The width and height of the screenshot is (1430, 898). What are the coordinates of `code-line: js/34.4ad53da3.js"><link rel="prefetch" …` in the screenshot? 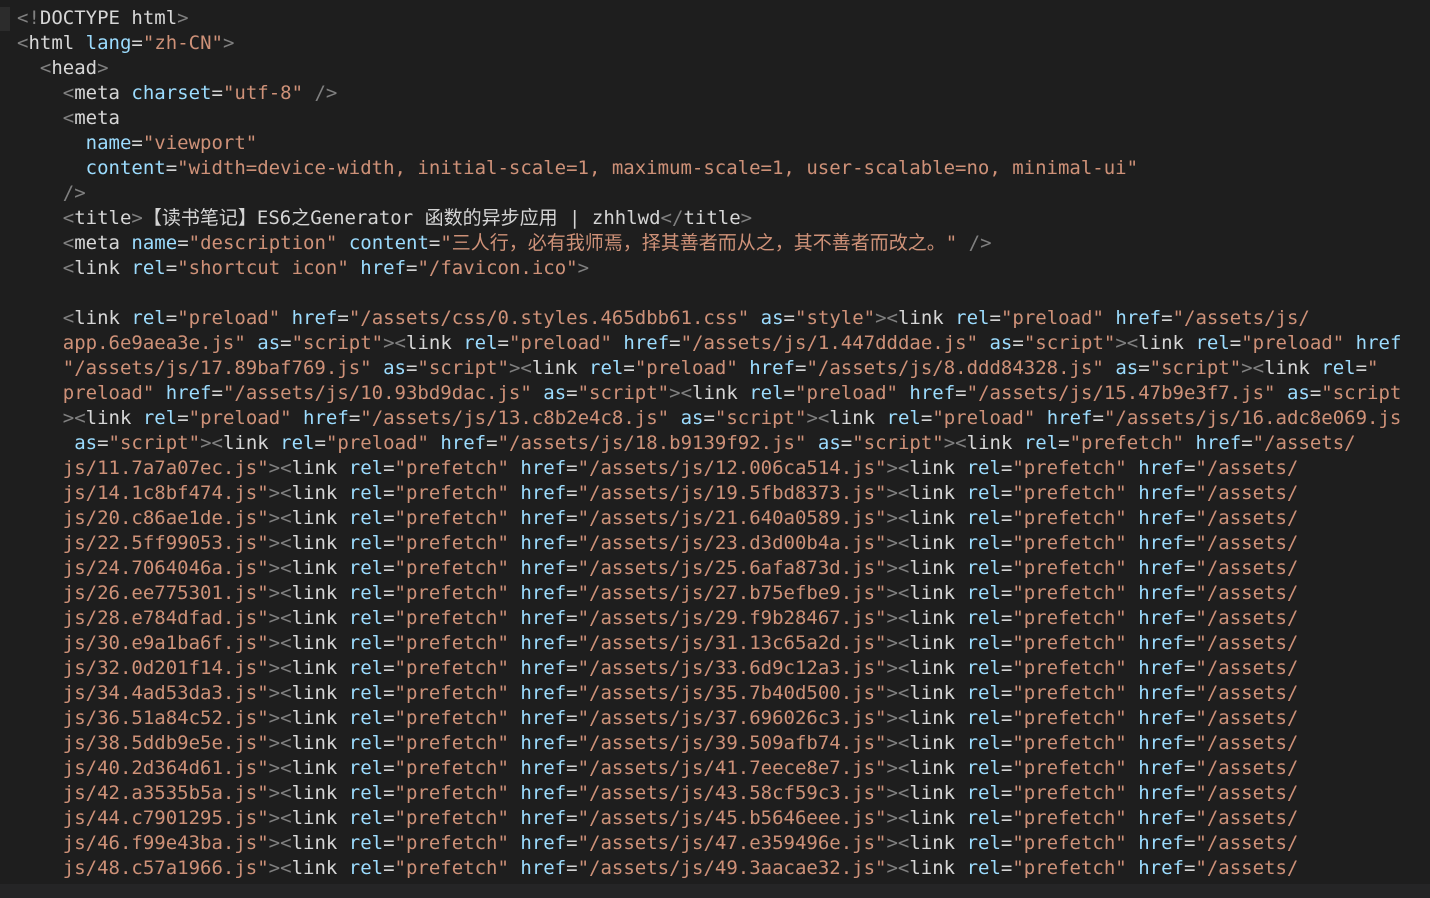 It's located at (709, 693).